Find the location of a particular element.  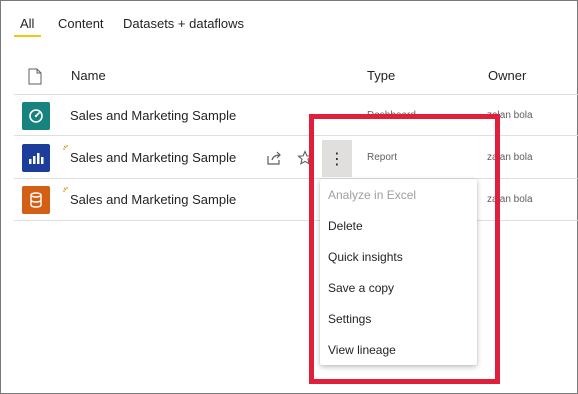

menu-item-save-a-copy: Save a copy is located at coordinates (361, 288).